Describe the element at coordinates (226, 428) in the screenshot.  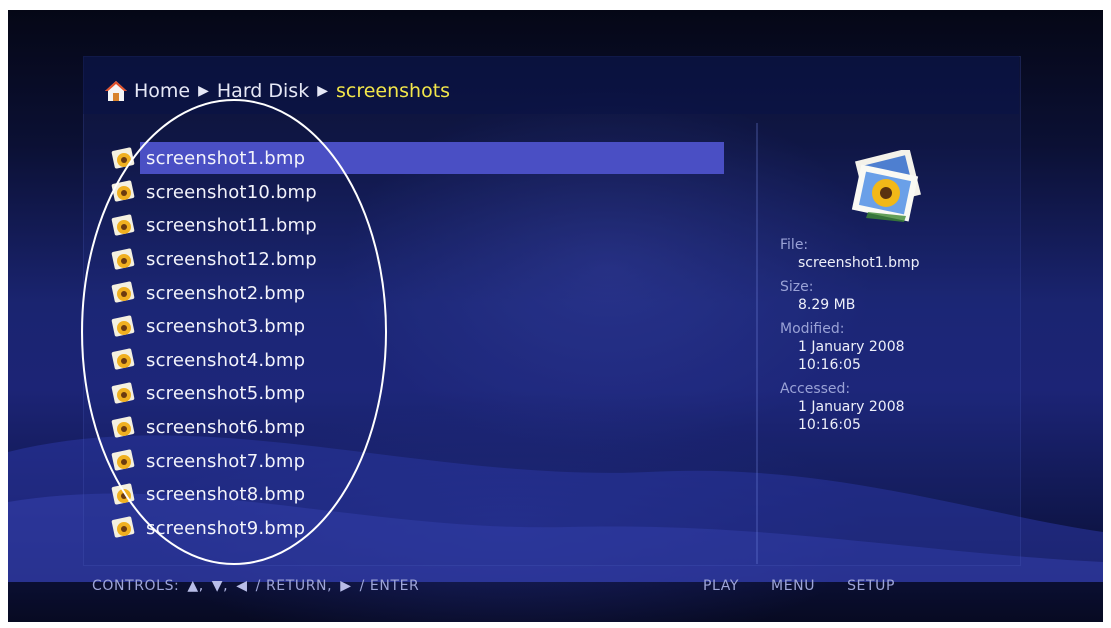
I see `file-name: screenshot6.bmp` at that location.